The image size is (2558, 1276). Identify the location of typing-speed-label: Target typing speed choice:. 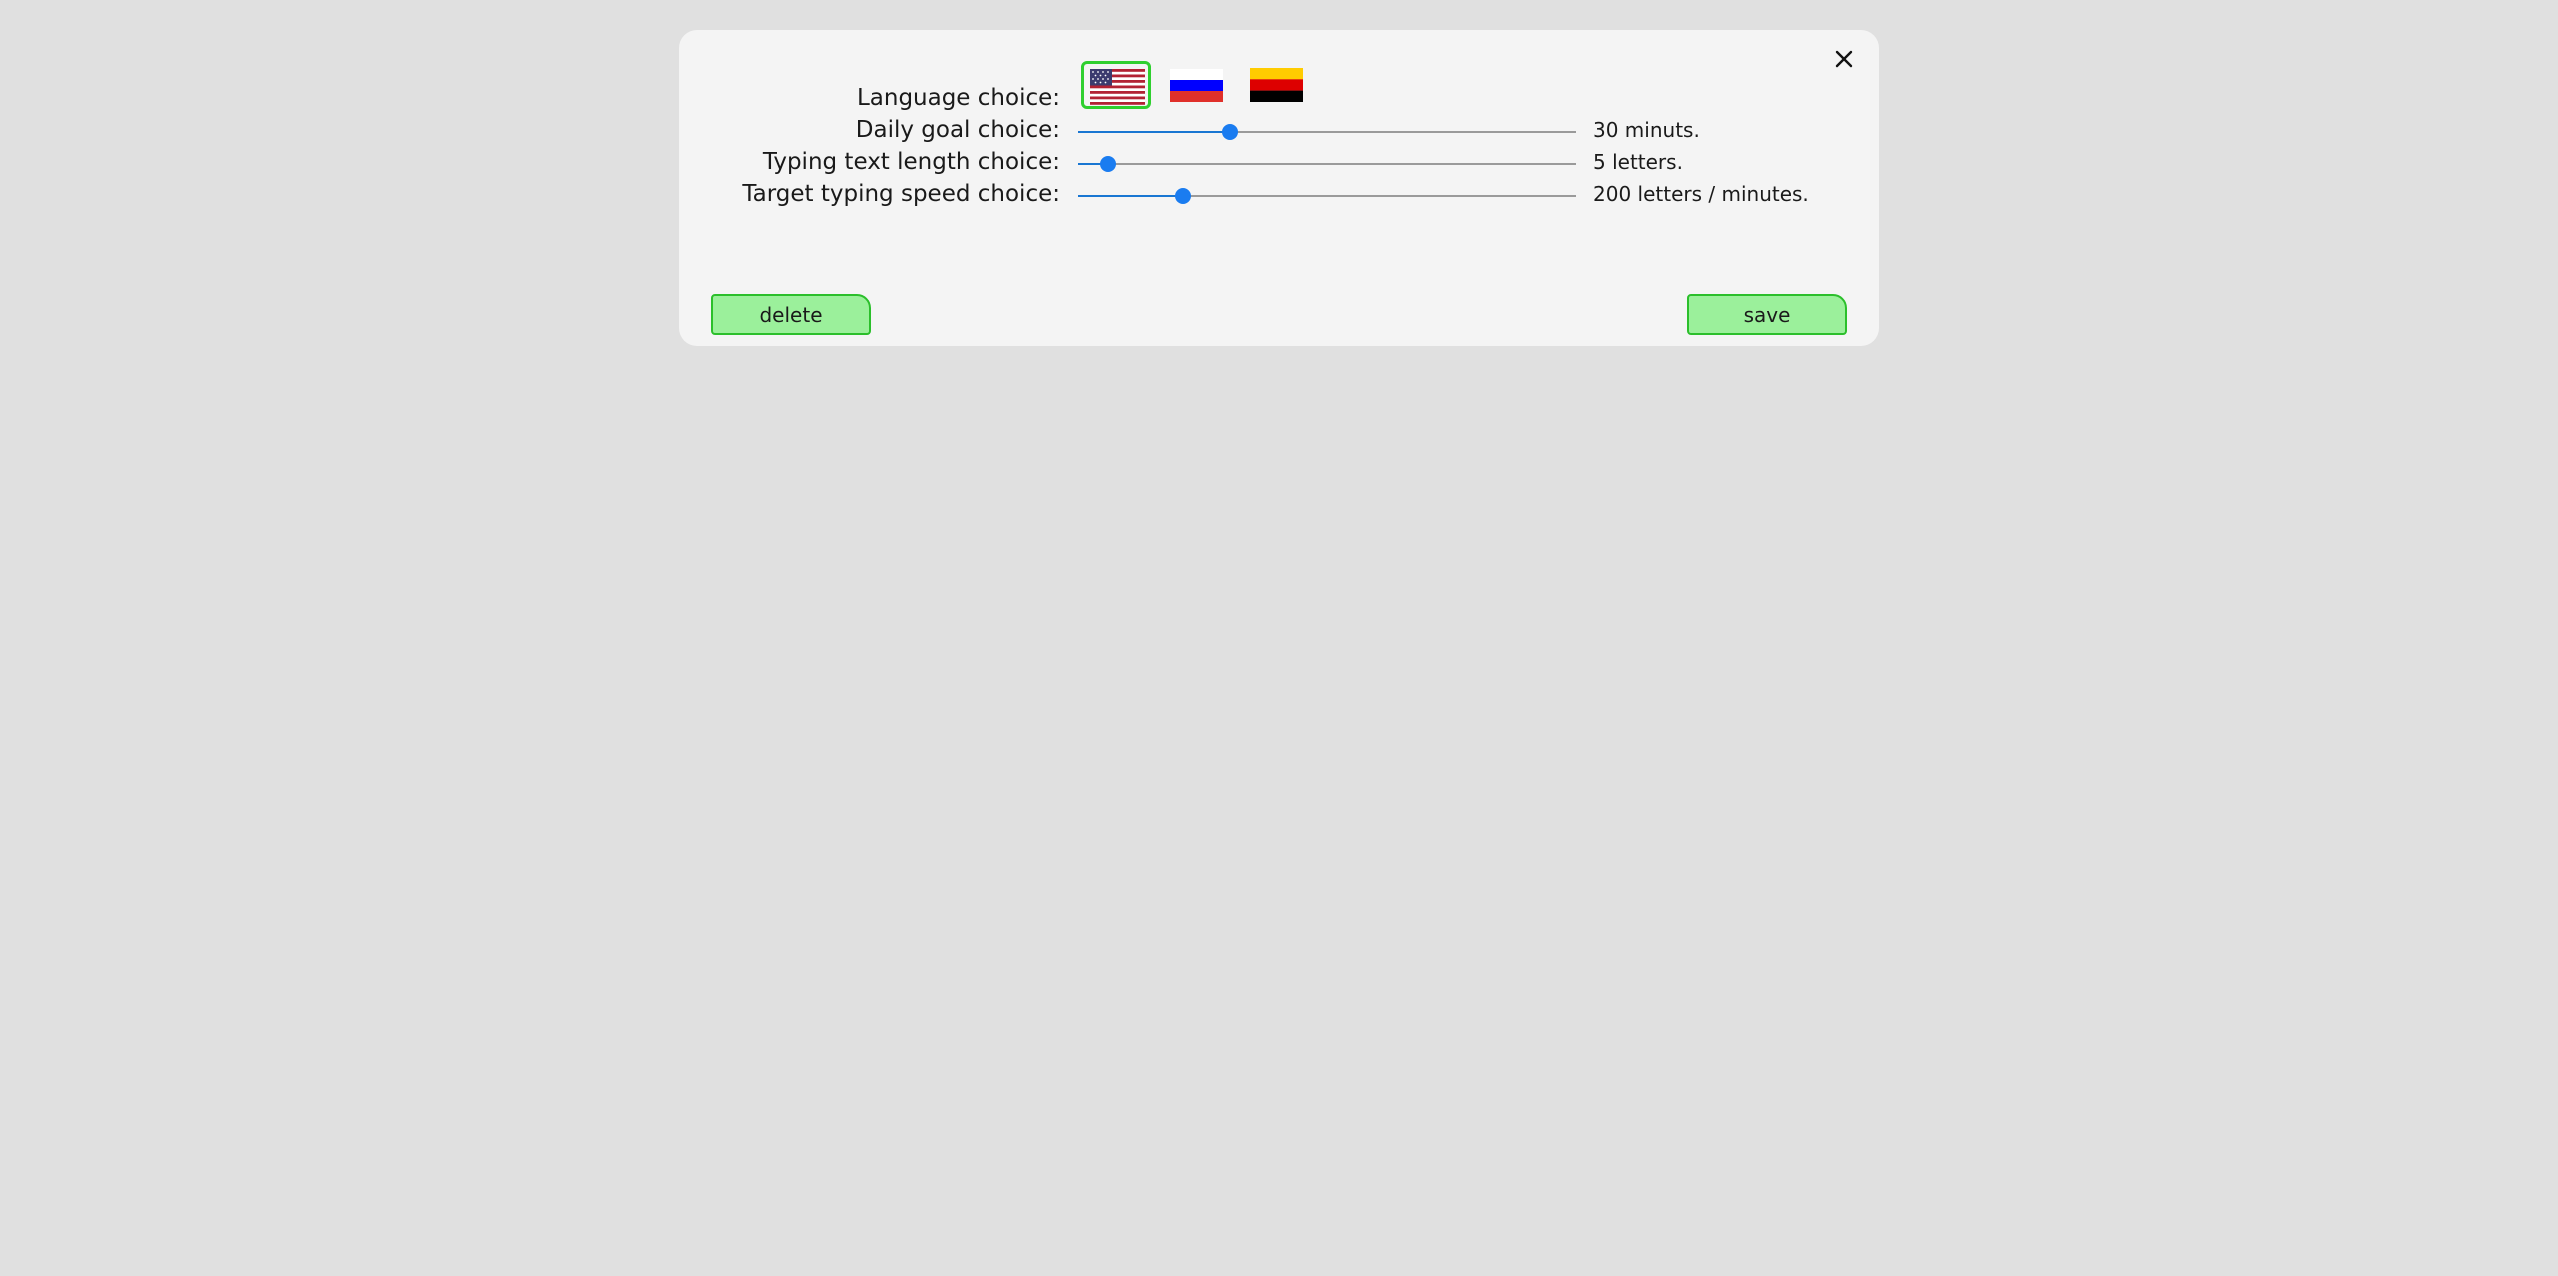
(901, 194).